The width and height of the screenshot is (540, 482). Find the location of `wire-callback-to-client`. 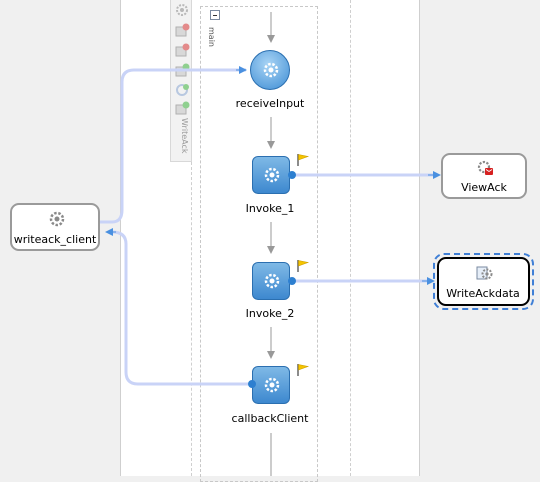

wire-callback-to-client is located at coordinates (178, 308).